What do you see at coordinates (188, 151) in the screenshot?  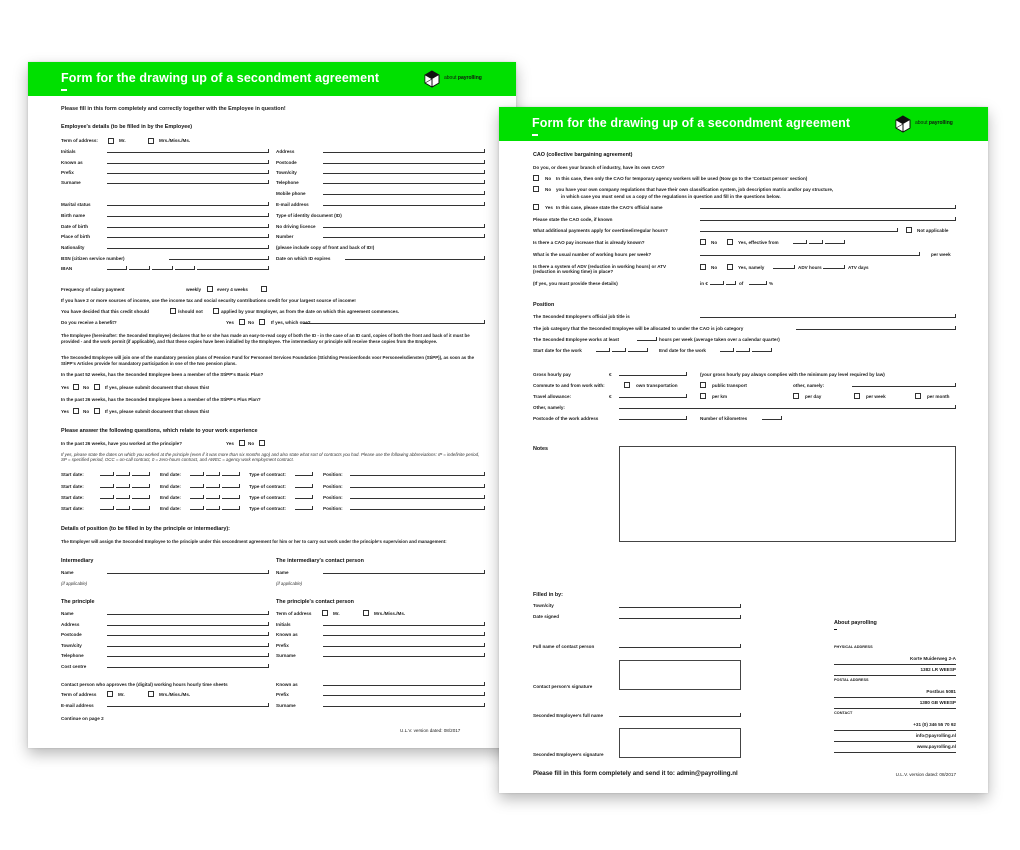 I see `initials-input` at bounding box center [188, 151].